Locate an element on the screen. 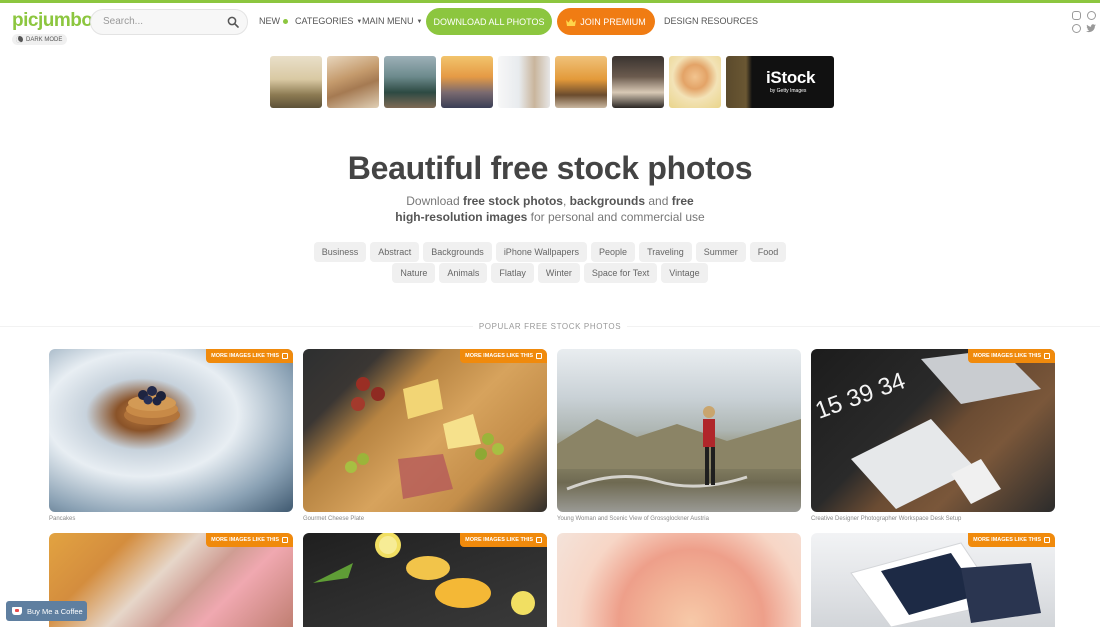 The height and width of the screenshot is (627, 1100). tag-backgrounds: Backgrounds is located at coordinates (457, 252).